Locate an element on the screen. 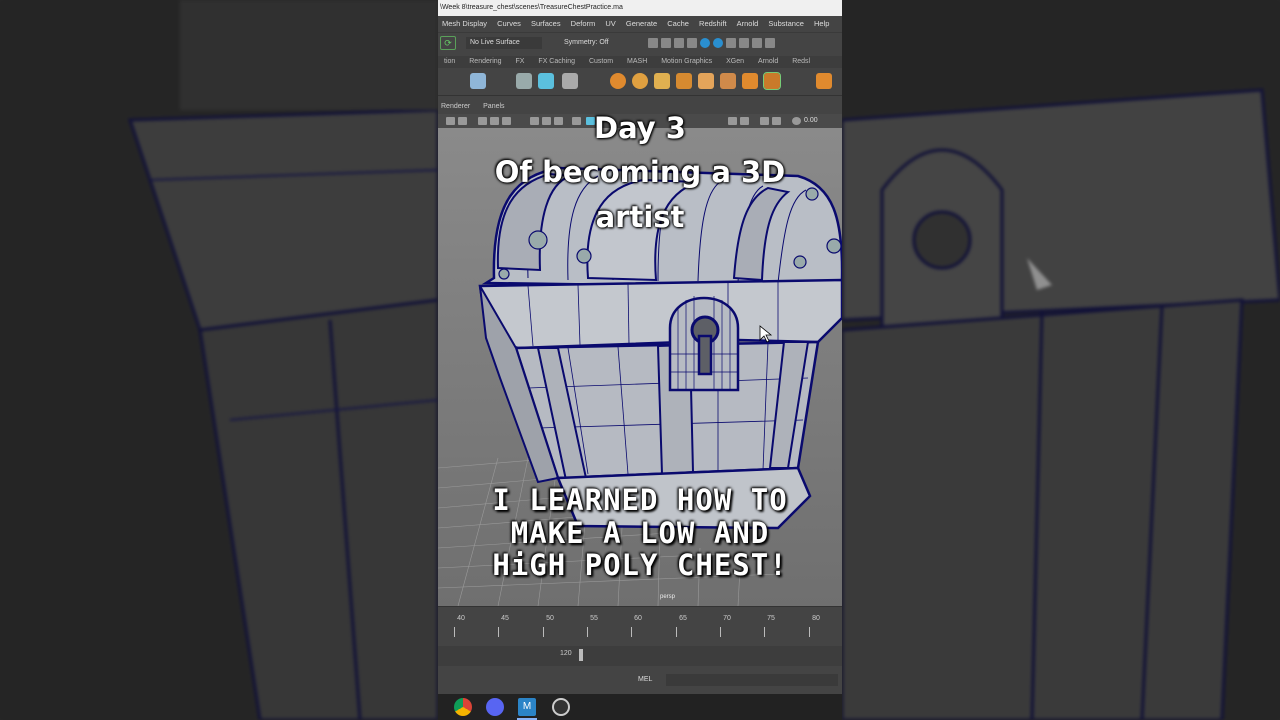 The image size is (1280, 720). torus-icon is located at coordinates (640, 81).